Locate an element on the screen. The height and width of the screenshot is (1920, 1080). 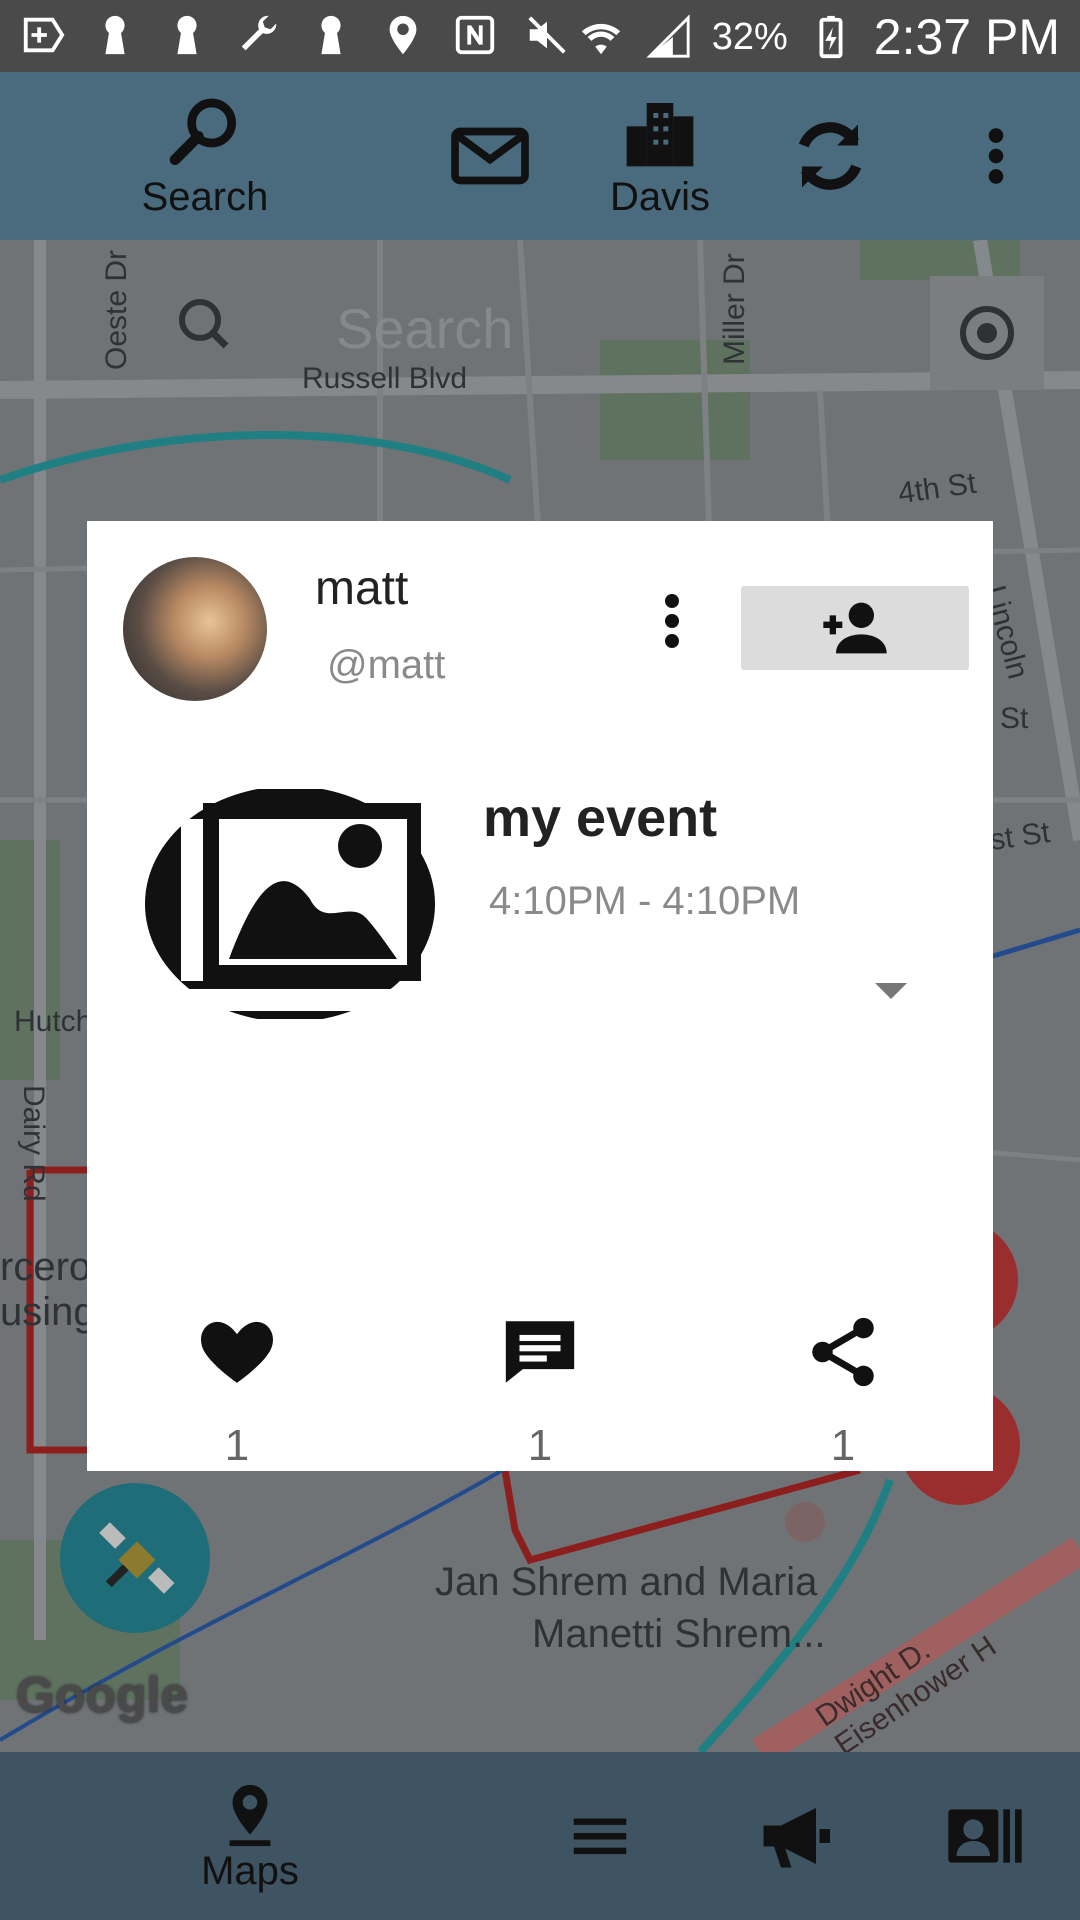
nav-maps-label: Maps is located at coordinates (250, 1870).